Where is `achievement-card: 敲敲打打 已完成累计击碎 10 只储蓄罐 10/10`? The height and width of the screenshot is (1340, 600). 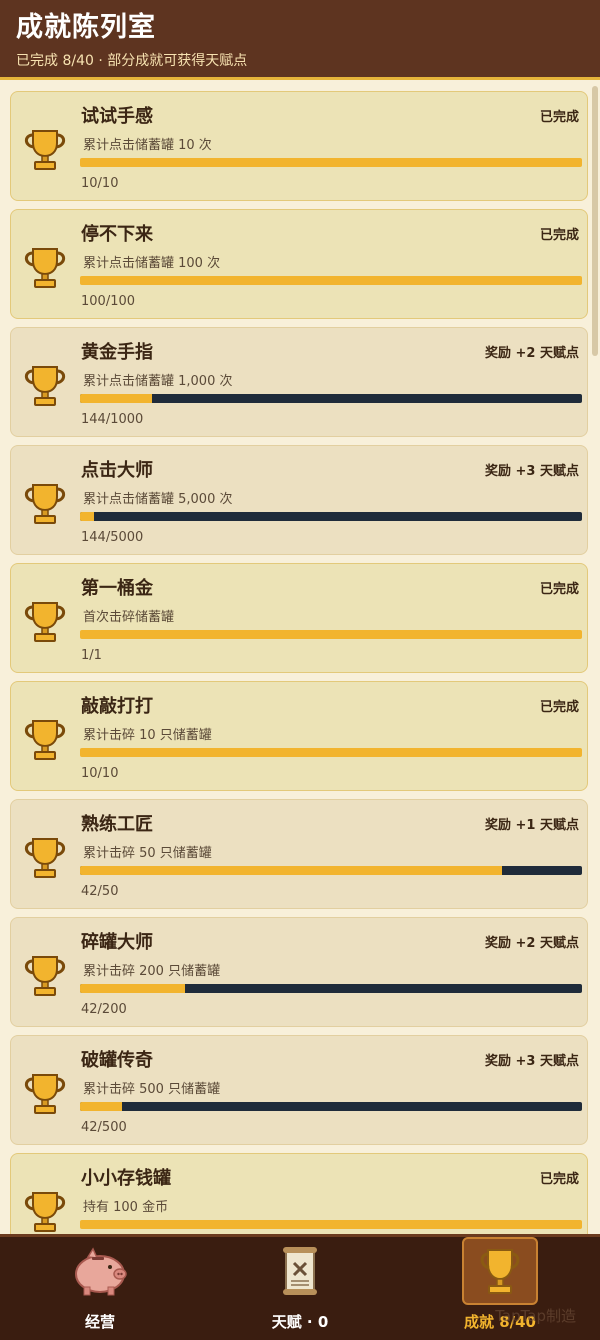
achievement-card: 敲敲打打 已完成累计击碎 10 只储蓄罐 10/10 is located at coordinates (299, 736).